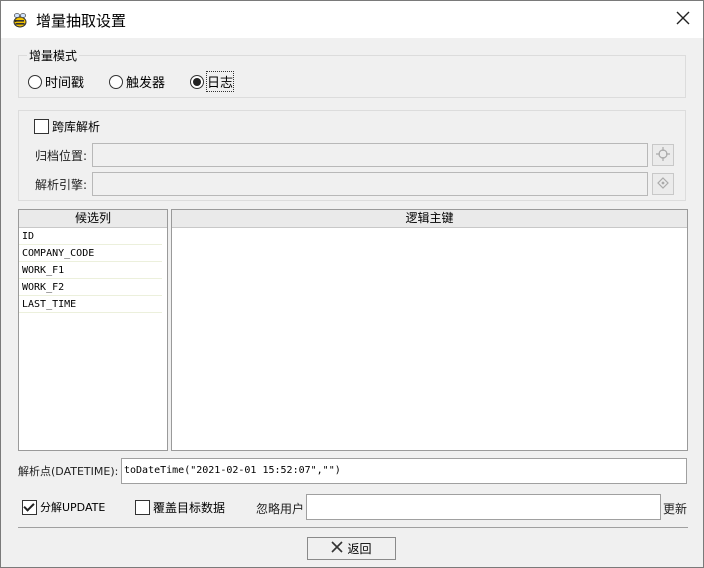 The image size is (704, 568). Describe the element at coordinates (90, 287) in the screenshot. I see `list-item: WORK_F2` at that location.